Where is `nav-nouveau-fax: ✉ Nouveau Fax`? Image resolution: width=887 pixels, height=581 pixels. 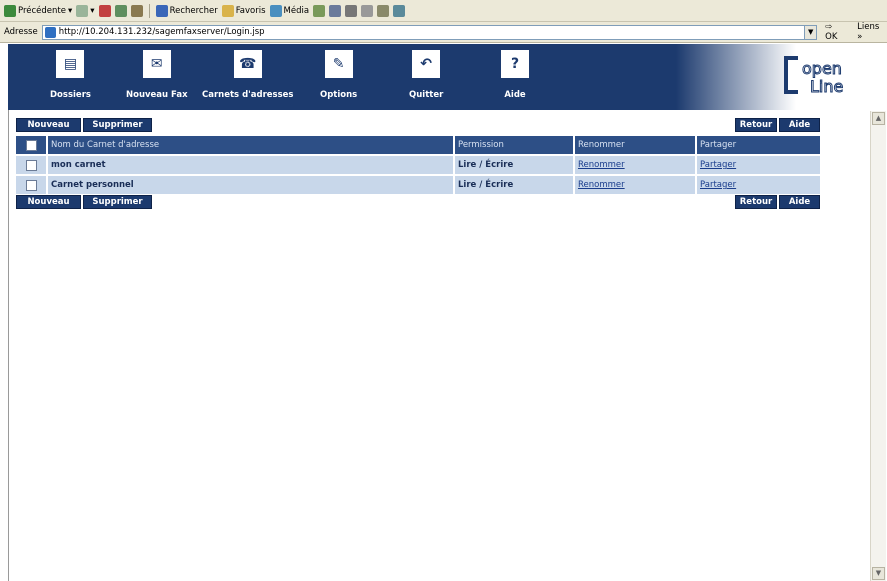 nav-nouveau-fax: ✉ Nouveau Fax is located at coordinates (157, 75).